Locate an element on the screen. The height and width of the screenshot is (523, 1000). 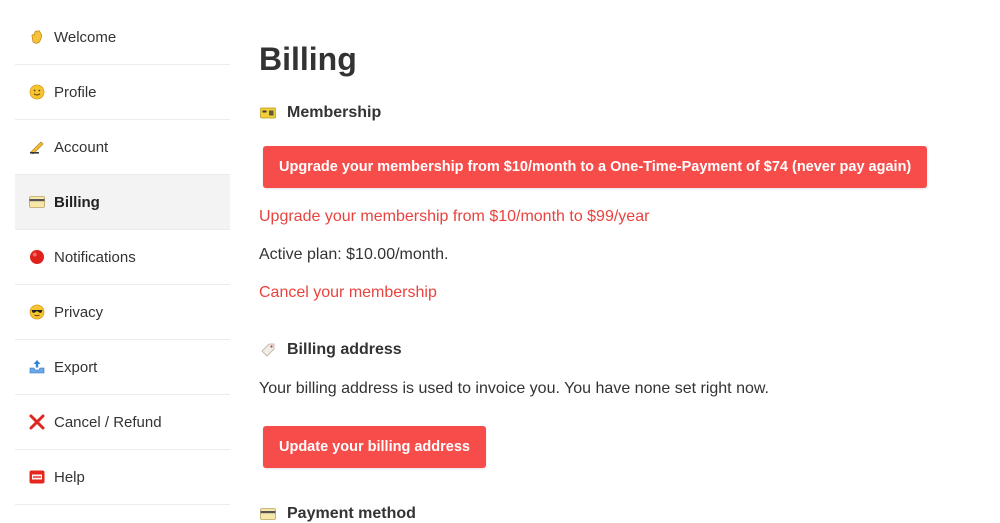
sidebar-item-welcome: Welcome is located at coordinates (122, 37).